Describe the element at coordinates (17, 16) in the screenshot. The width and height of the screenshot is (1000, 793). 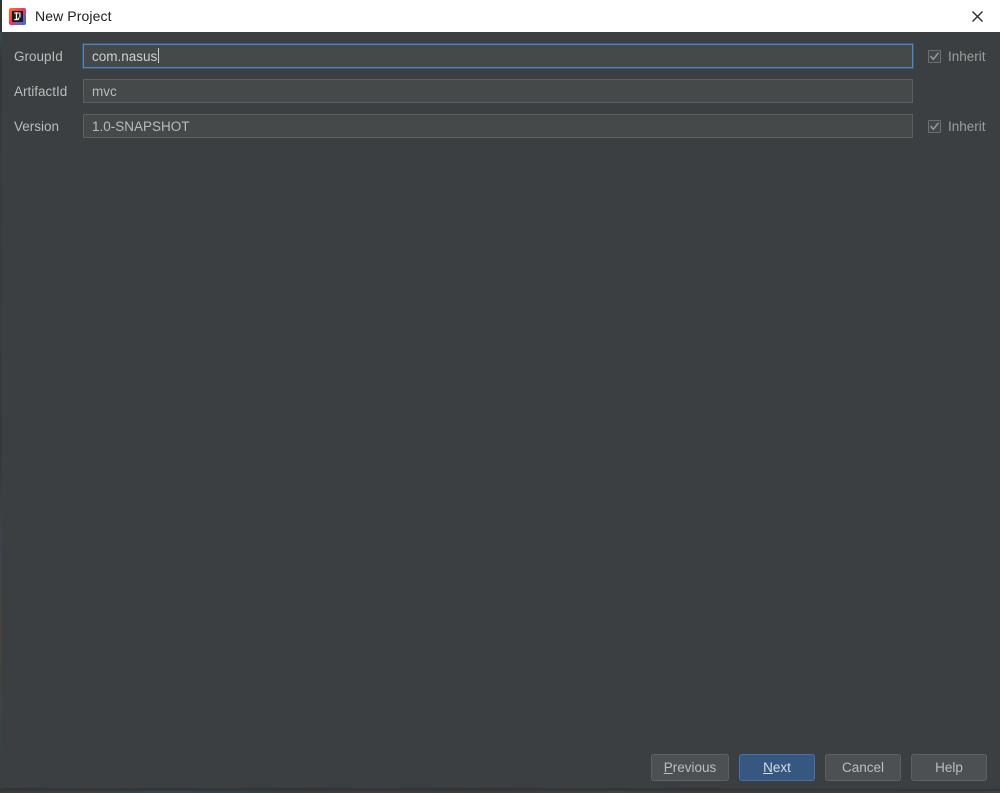
I see `intellij-idea-icon` at that location.